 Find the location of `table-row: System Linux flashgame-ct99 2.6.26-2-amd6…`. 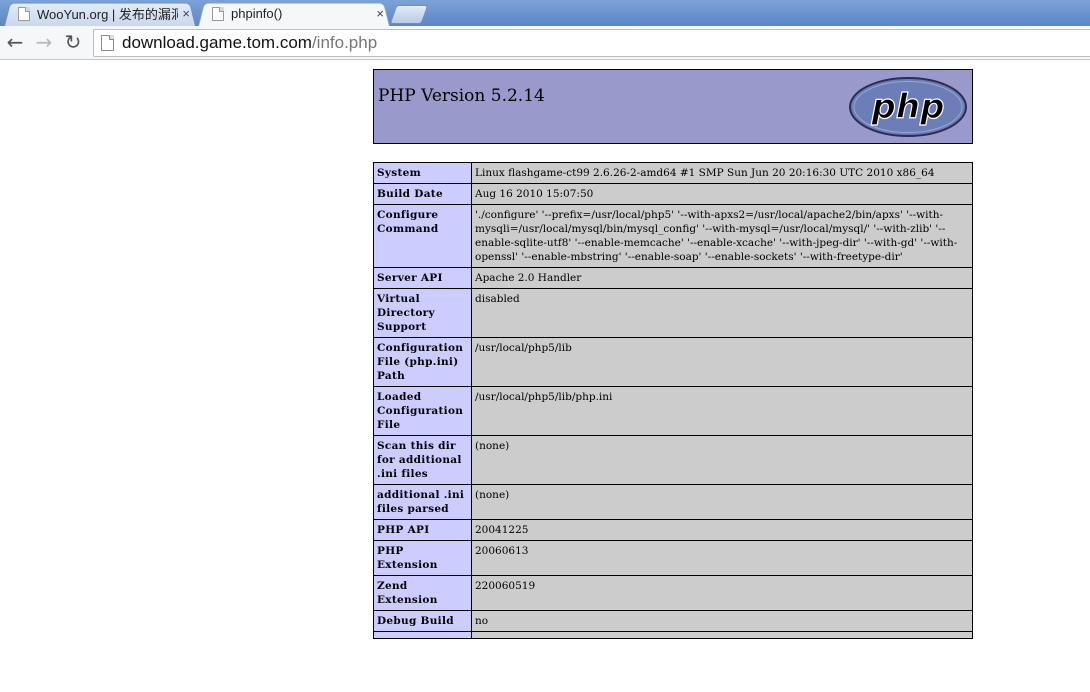

table-row: System Linux flashgame-ct99 2.6.26-2-amd6… is located at coordinates (673, 173).